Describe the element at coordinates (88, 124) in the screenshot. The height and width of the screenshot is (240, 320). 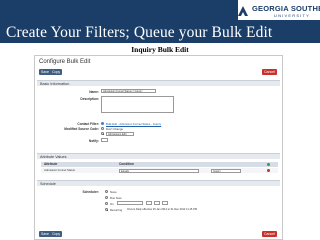
I see `contact-filter-label: Contact Filter:` at that location.